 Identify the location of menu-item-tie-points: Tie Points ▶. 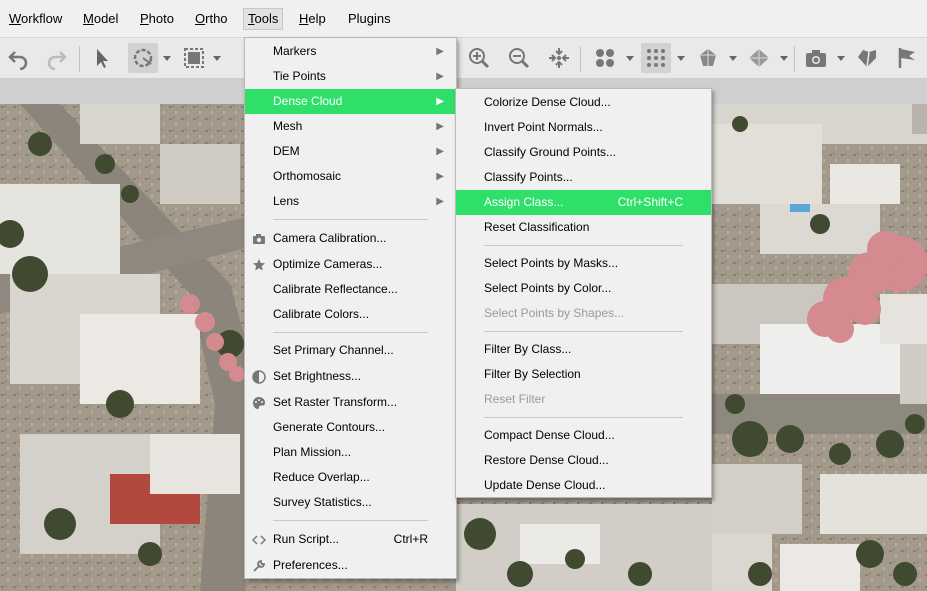
(350, 76).